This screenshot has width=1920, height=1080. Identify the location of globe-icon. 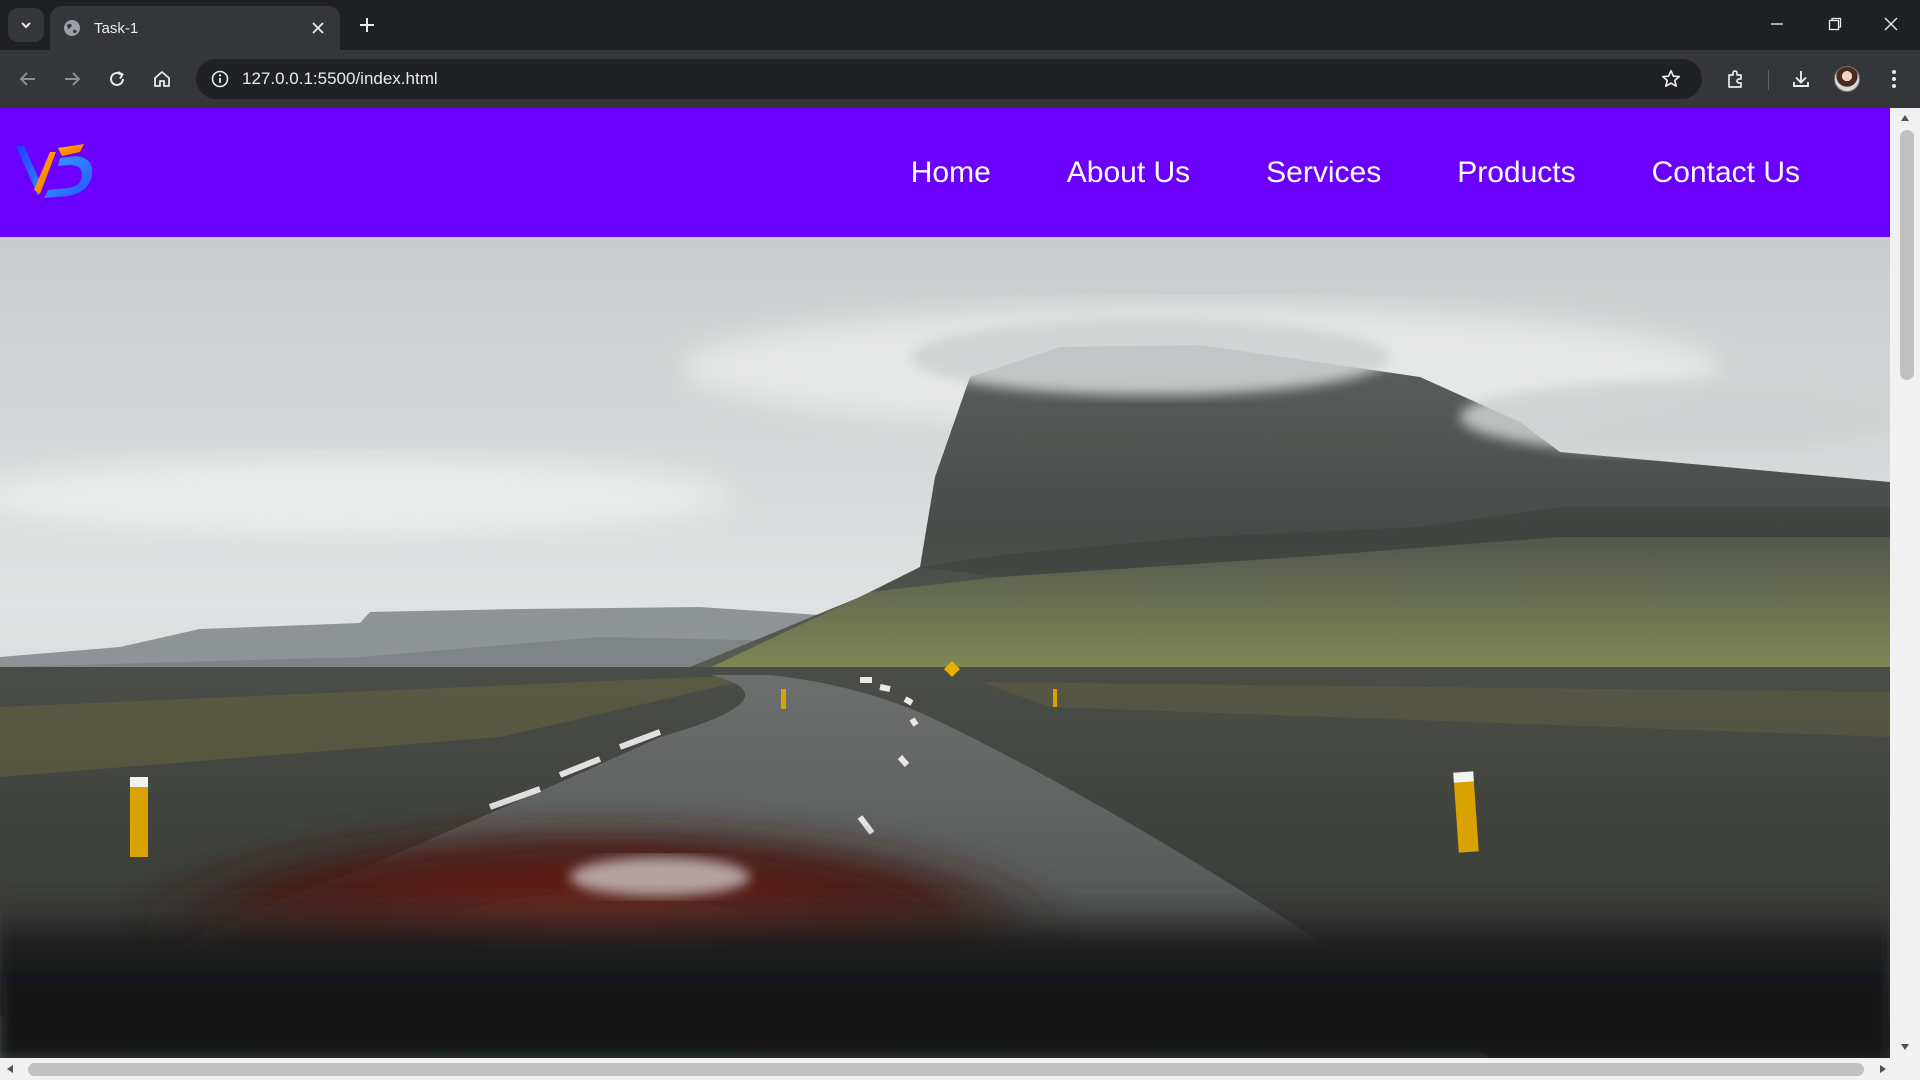
(72, 28).